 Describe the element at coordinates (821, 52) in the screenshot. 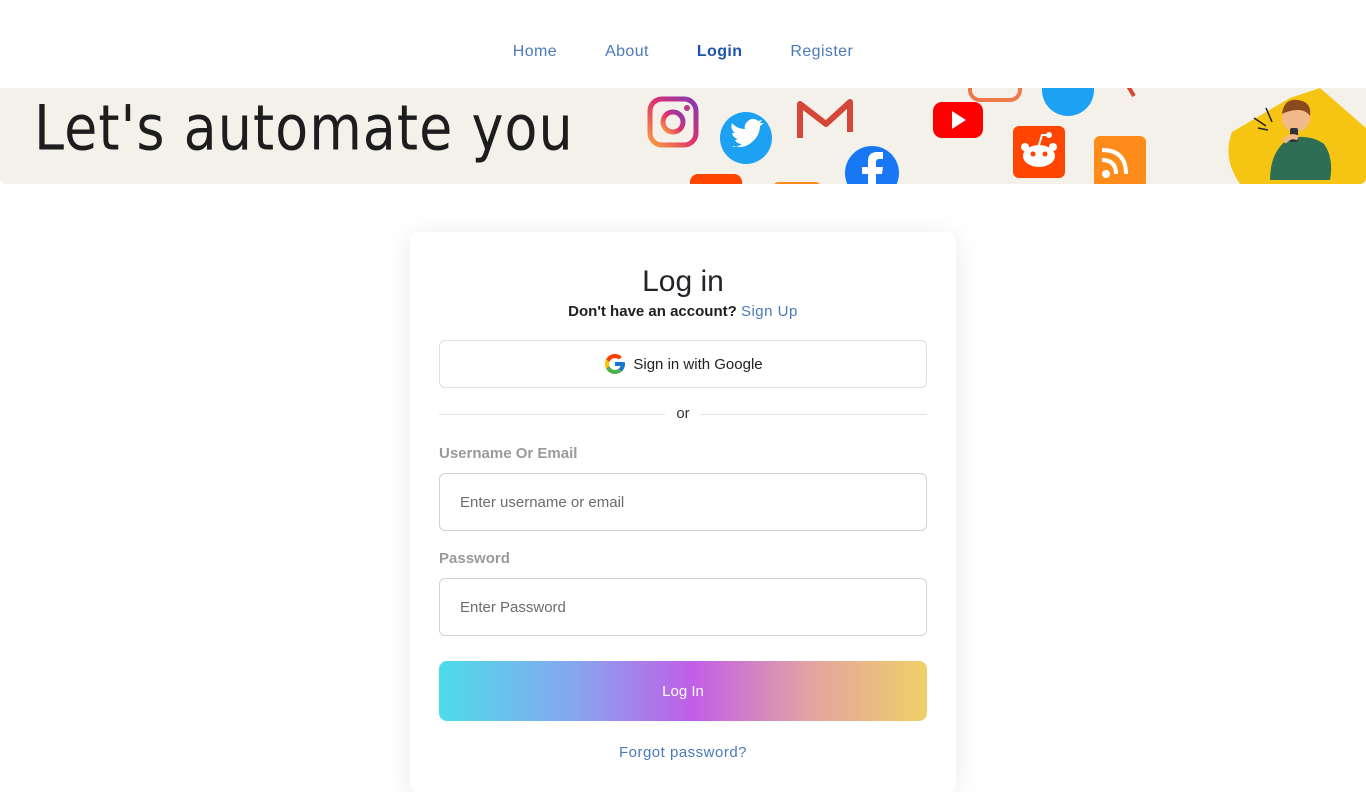

I see `nav-register-link: Register` at that location.